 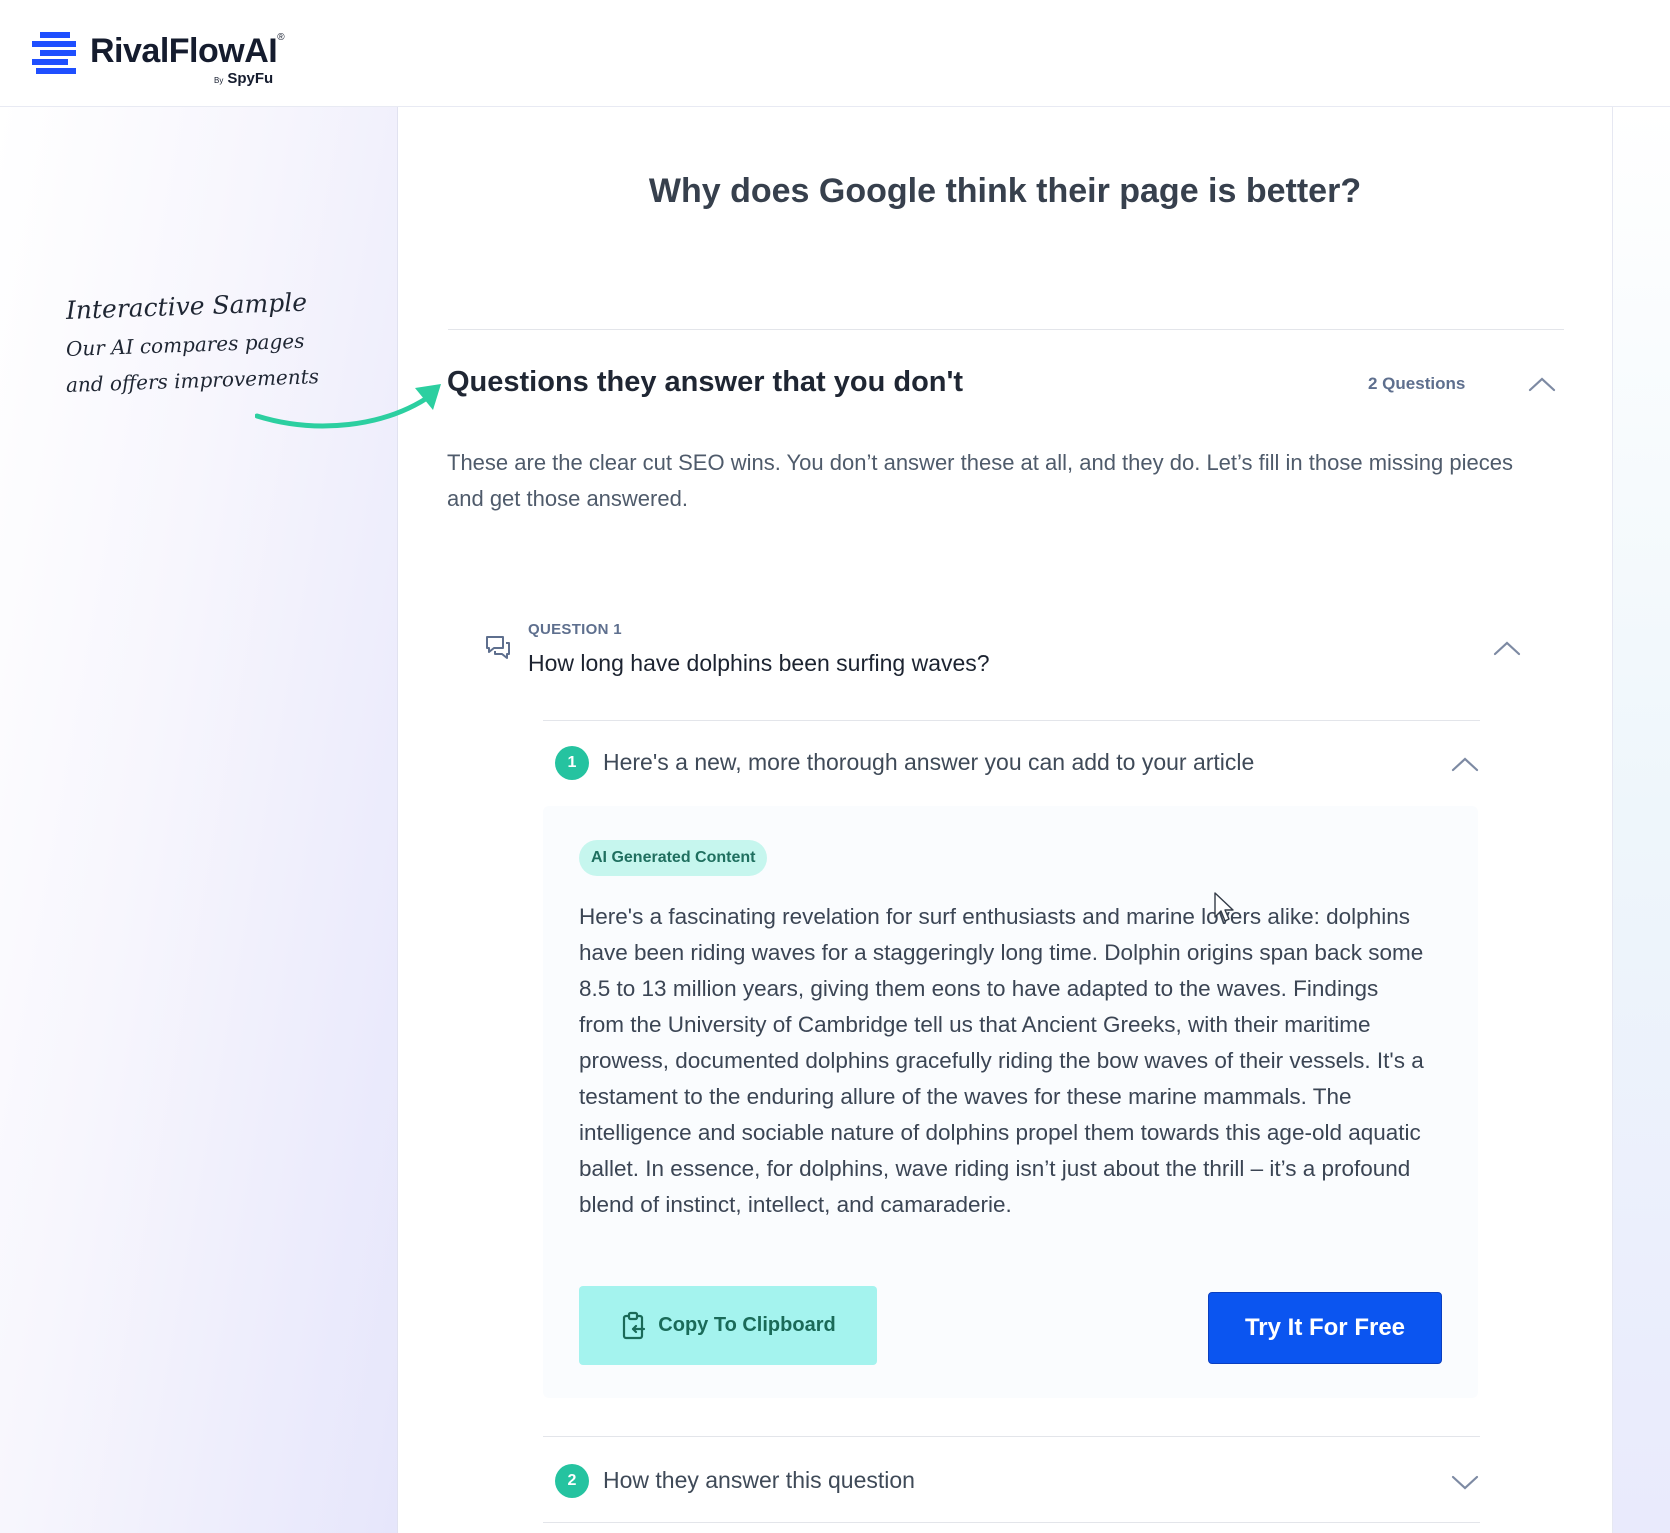 I want to click on rivalflow-logo-icon, so click(x=54, y=53).